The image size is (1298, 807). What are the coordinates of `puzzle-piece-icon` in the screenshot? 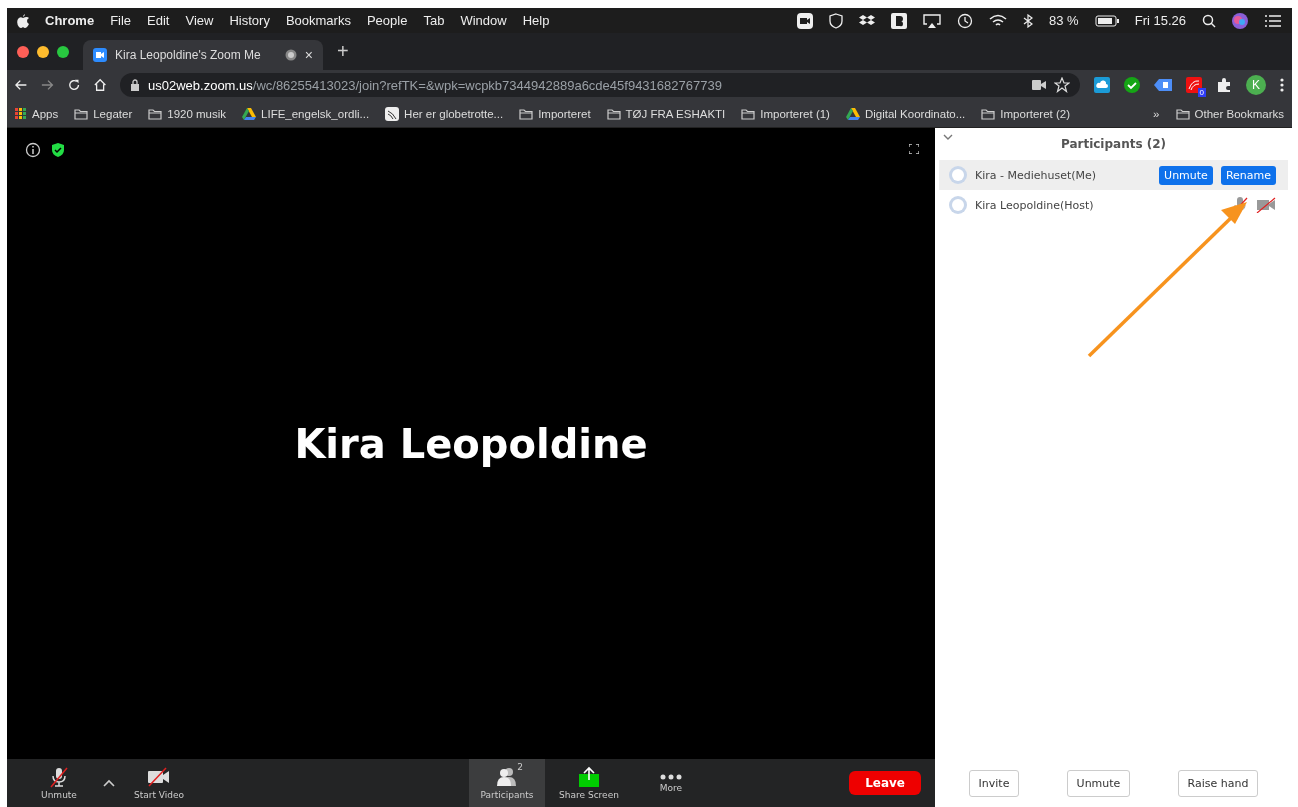 It's located at (1224, 85).